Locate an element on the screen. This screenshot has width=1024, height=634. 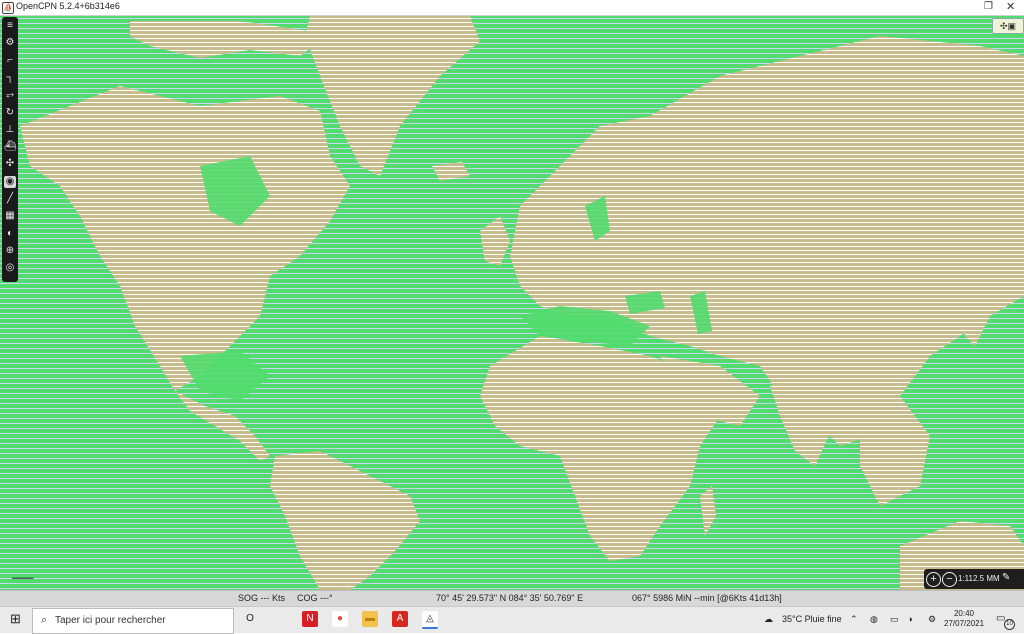
task-view-icon: O is located at coordinates (250, 619).